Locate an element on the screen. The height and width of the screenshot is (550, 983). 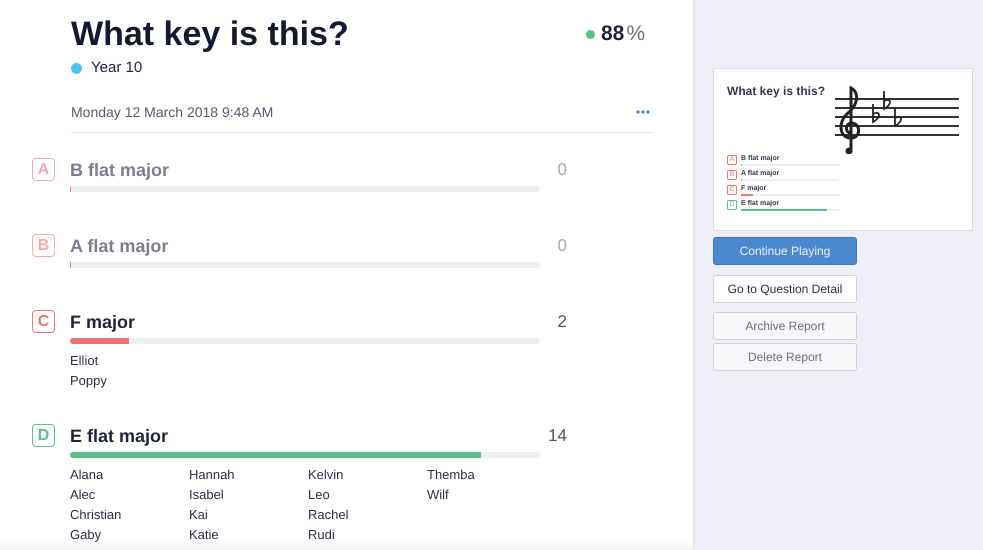
score-value: 88 is located at coordinates (612, 34).